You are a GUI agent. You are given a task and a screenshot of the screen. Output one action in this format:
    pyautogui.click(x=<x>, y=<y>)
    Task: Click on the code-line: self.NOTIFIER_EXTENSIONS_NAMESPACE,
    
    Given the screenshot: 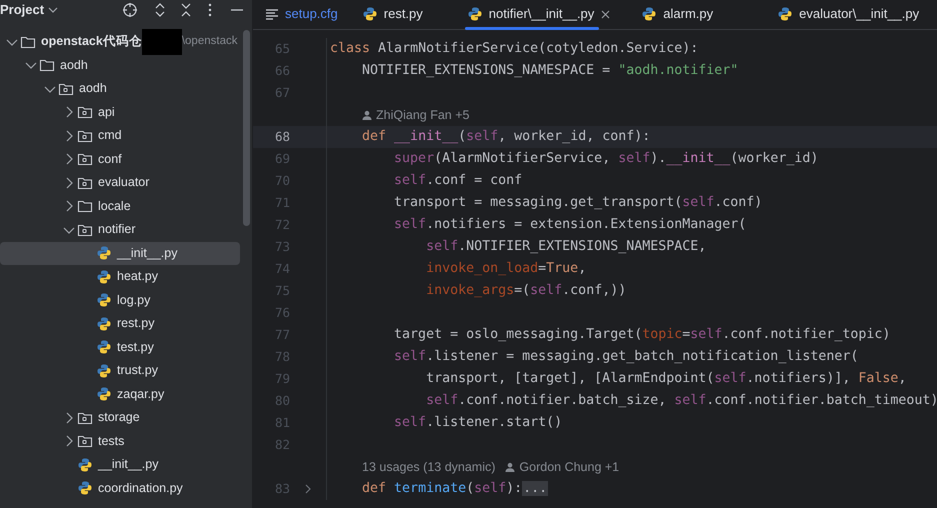 What is the action you would take?
    pyautogui.click(x=565, y=247)
    